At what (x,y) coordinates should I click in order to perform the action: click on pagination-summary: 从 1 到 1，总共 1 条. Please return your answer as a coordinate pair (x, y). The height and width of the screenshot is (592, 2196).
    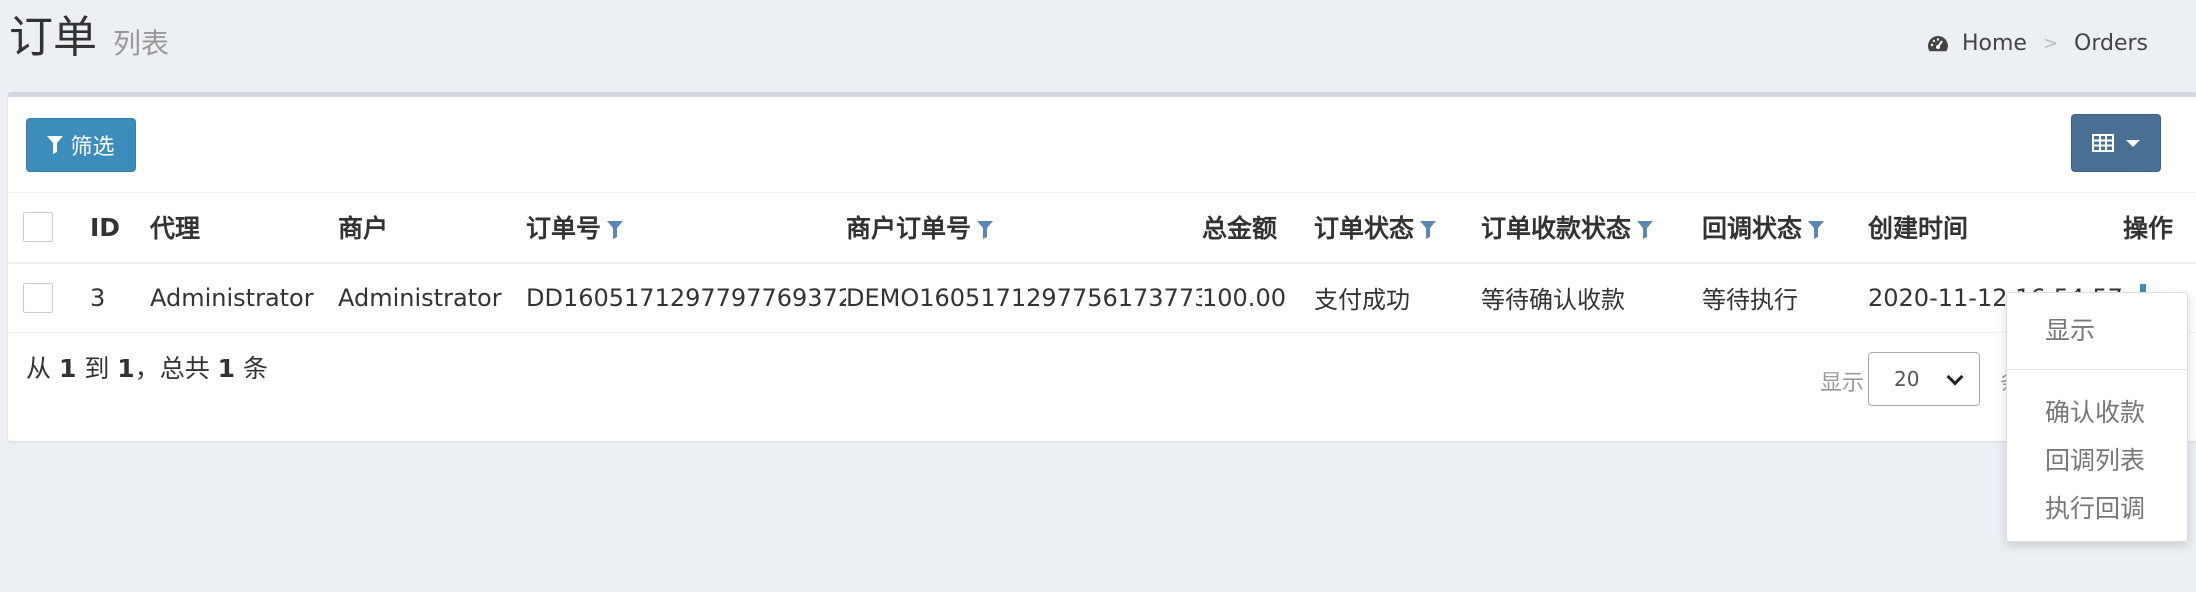
    Looking at the image, I should click on (147, 367).